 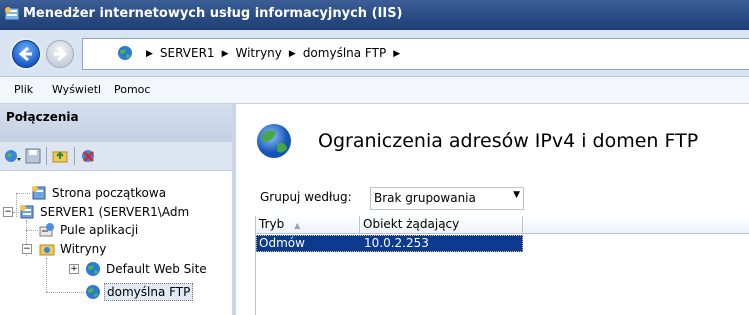 I want to click on page-title: Ograniczenia adresów IPv4 i domen FTP, so click(x=508, y=141).